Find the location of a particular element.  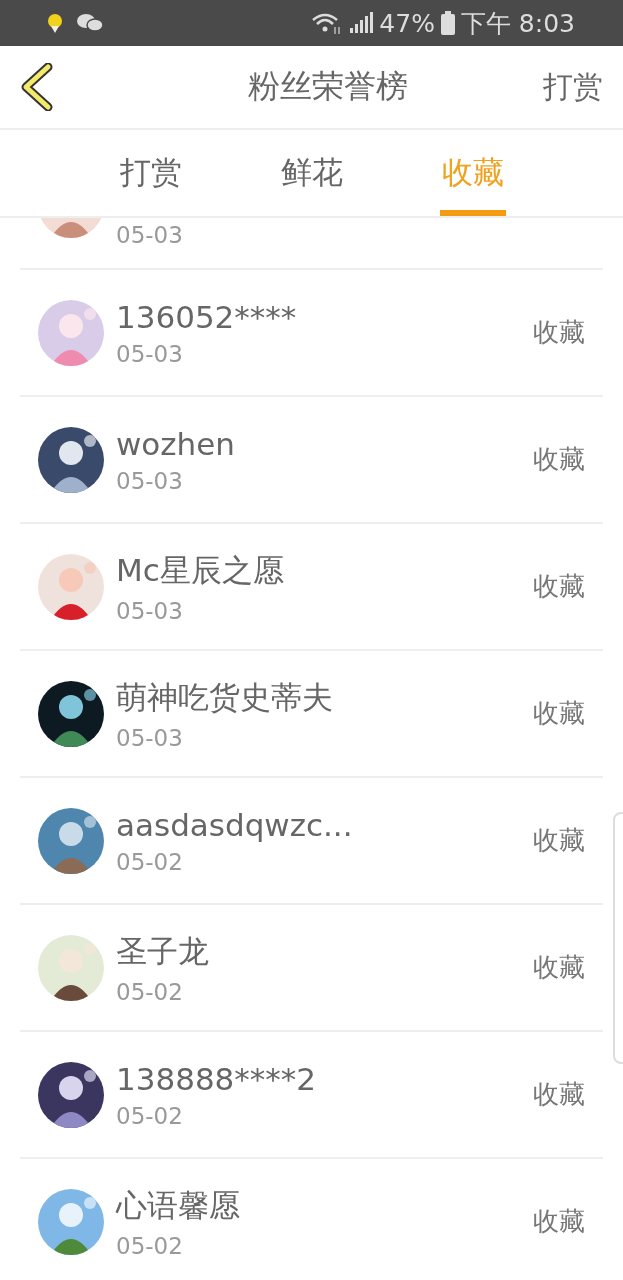

signal-icon is located at coordinates (361, 23).